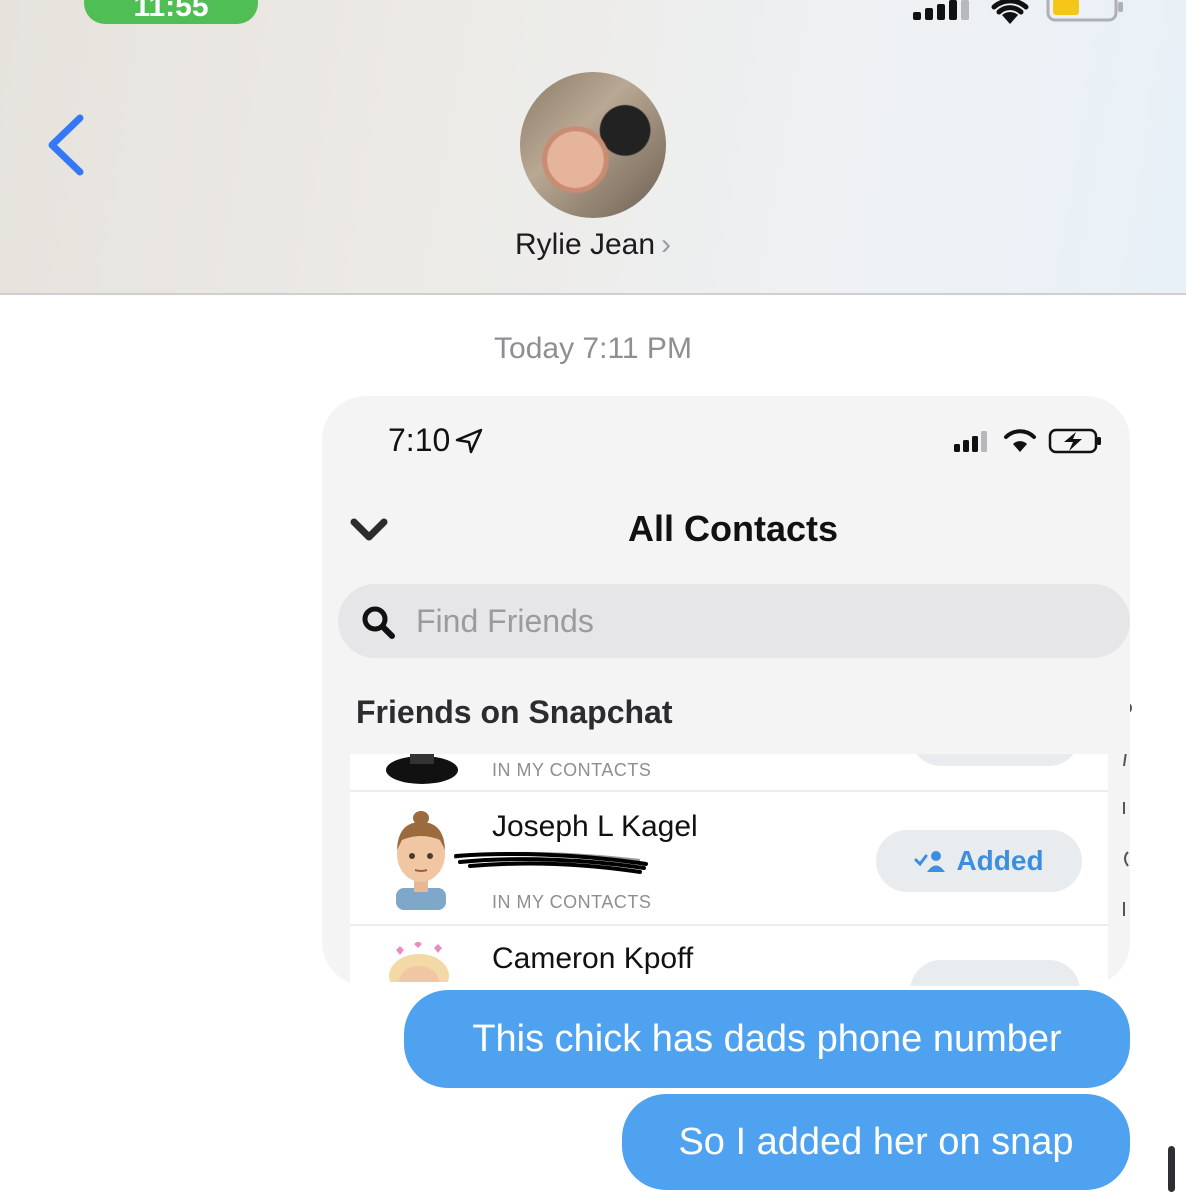 This screenshot has width=1186, height=1200. I want to click on back-chevron-icon, so click(66, 145).